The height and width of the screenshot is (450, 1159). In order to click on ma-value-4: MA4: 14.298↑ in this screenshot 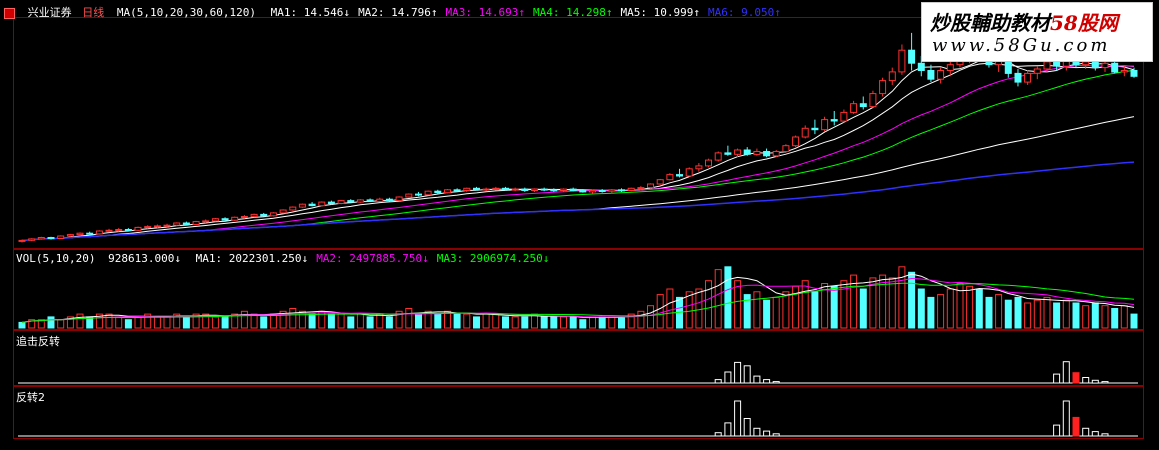, I will do `click(573, 12)`.